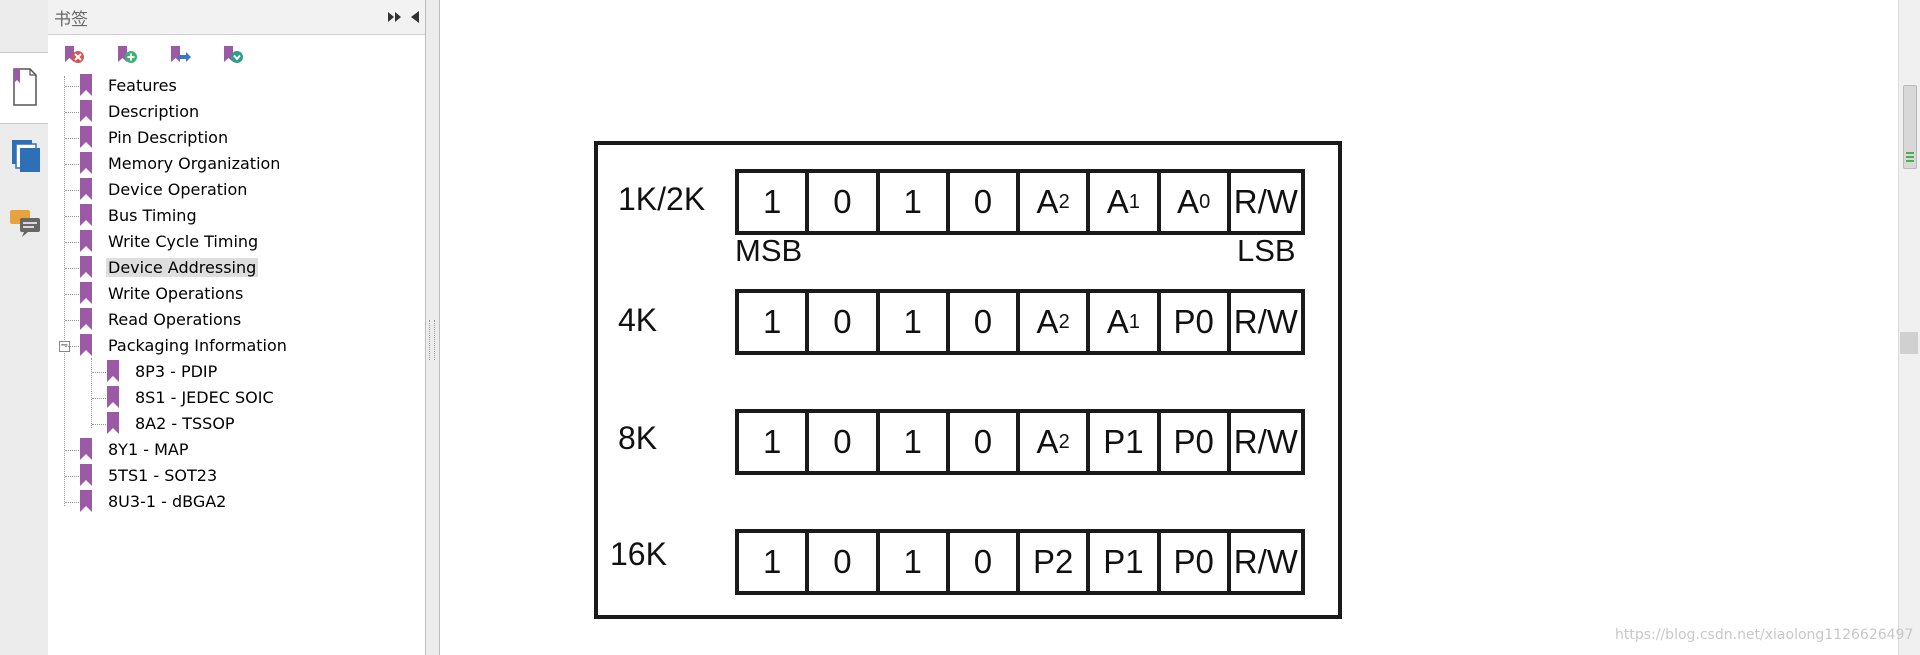 The height and width of the screenshot is (655, 1920). I want to click on bookmark-item: 8A2 - TSSOP, so click(236, 424).